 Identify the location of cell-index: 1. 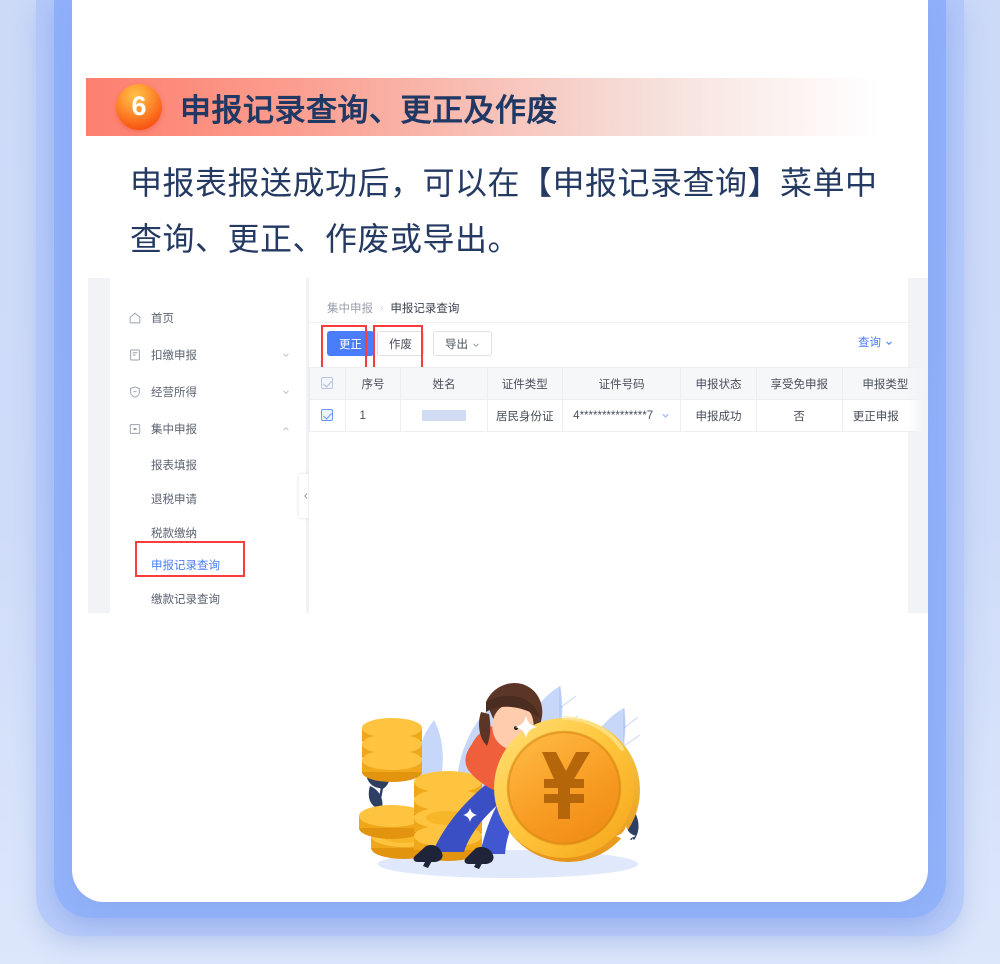
(373, 415).